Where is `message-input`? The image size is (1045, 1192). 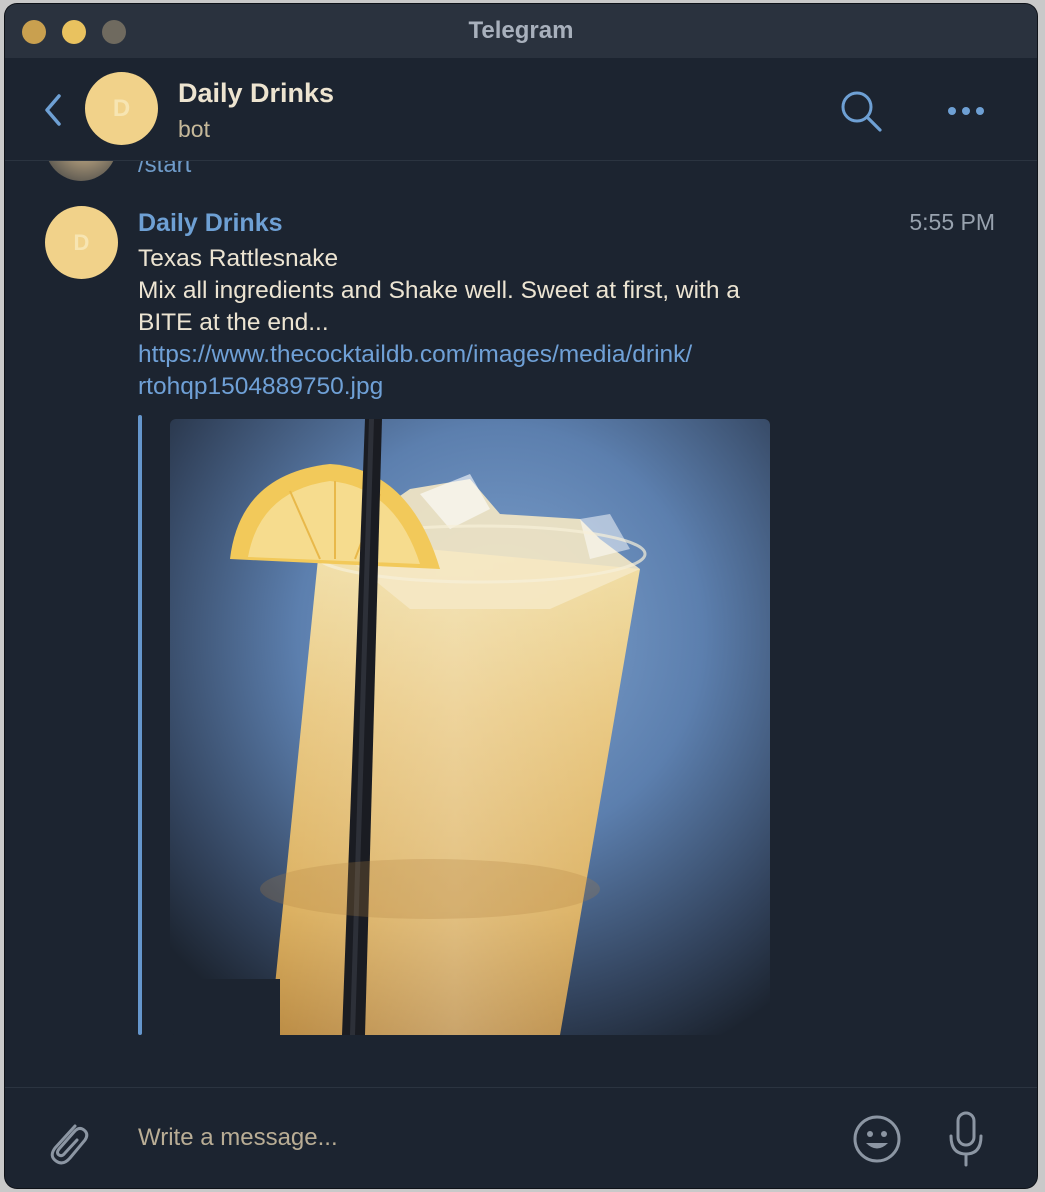 message-input is located at coordinates (478, 1138).